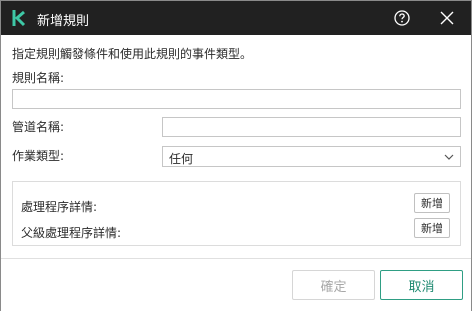  Describe the element at coordinates (449, 157) in the screenshot. I see `chevron-down-icon` at that location.